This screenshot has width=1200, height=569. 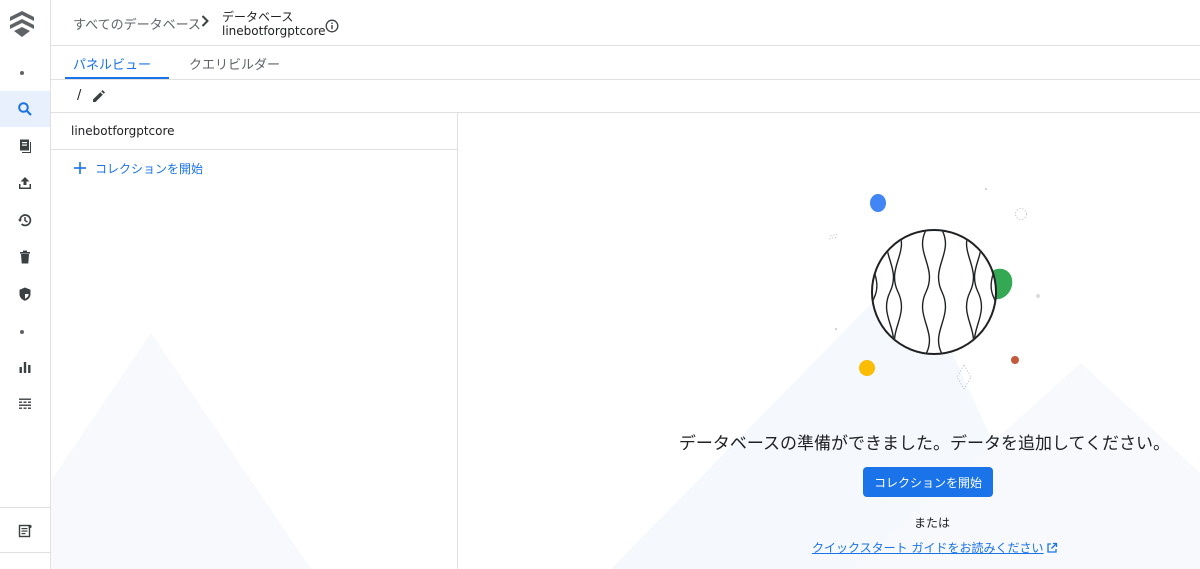 I want to click on history-icon, so click(x=25, y=220).